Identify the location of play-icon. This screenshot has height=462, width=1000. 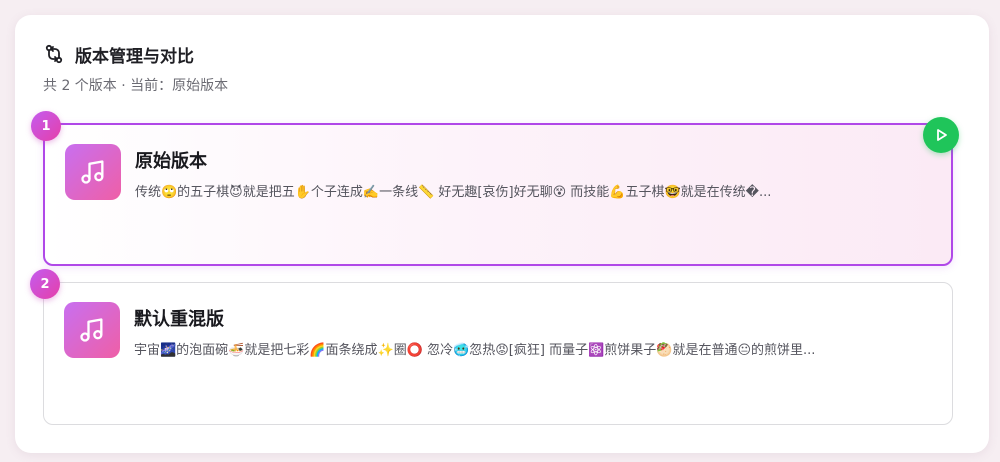
(942, 135).